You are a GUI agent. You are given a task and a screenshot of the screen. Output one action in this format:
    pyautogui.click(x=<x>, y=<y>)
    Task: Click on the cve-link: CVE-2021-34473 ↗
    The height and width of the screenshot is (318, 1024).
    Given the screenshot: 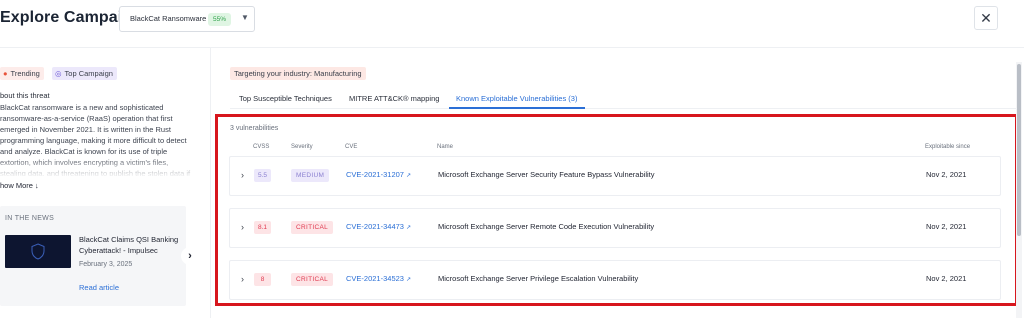 What is the action you would take?
    pyautogui.click(x=378, y=226)
    